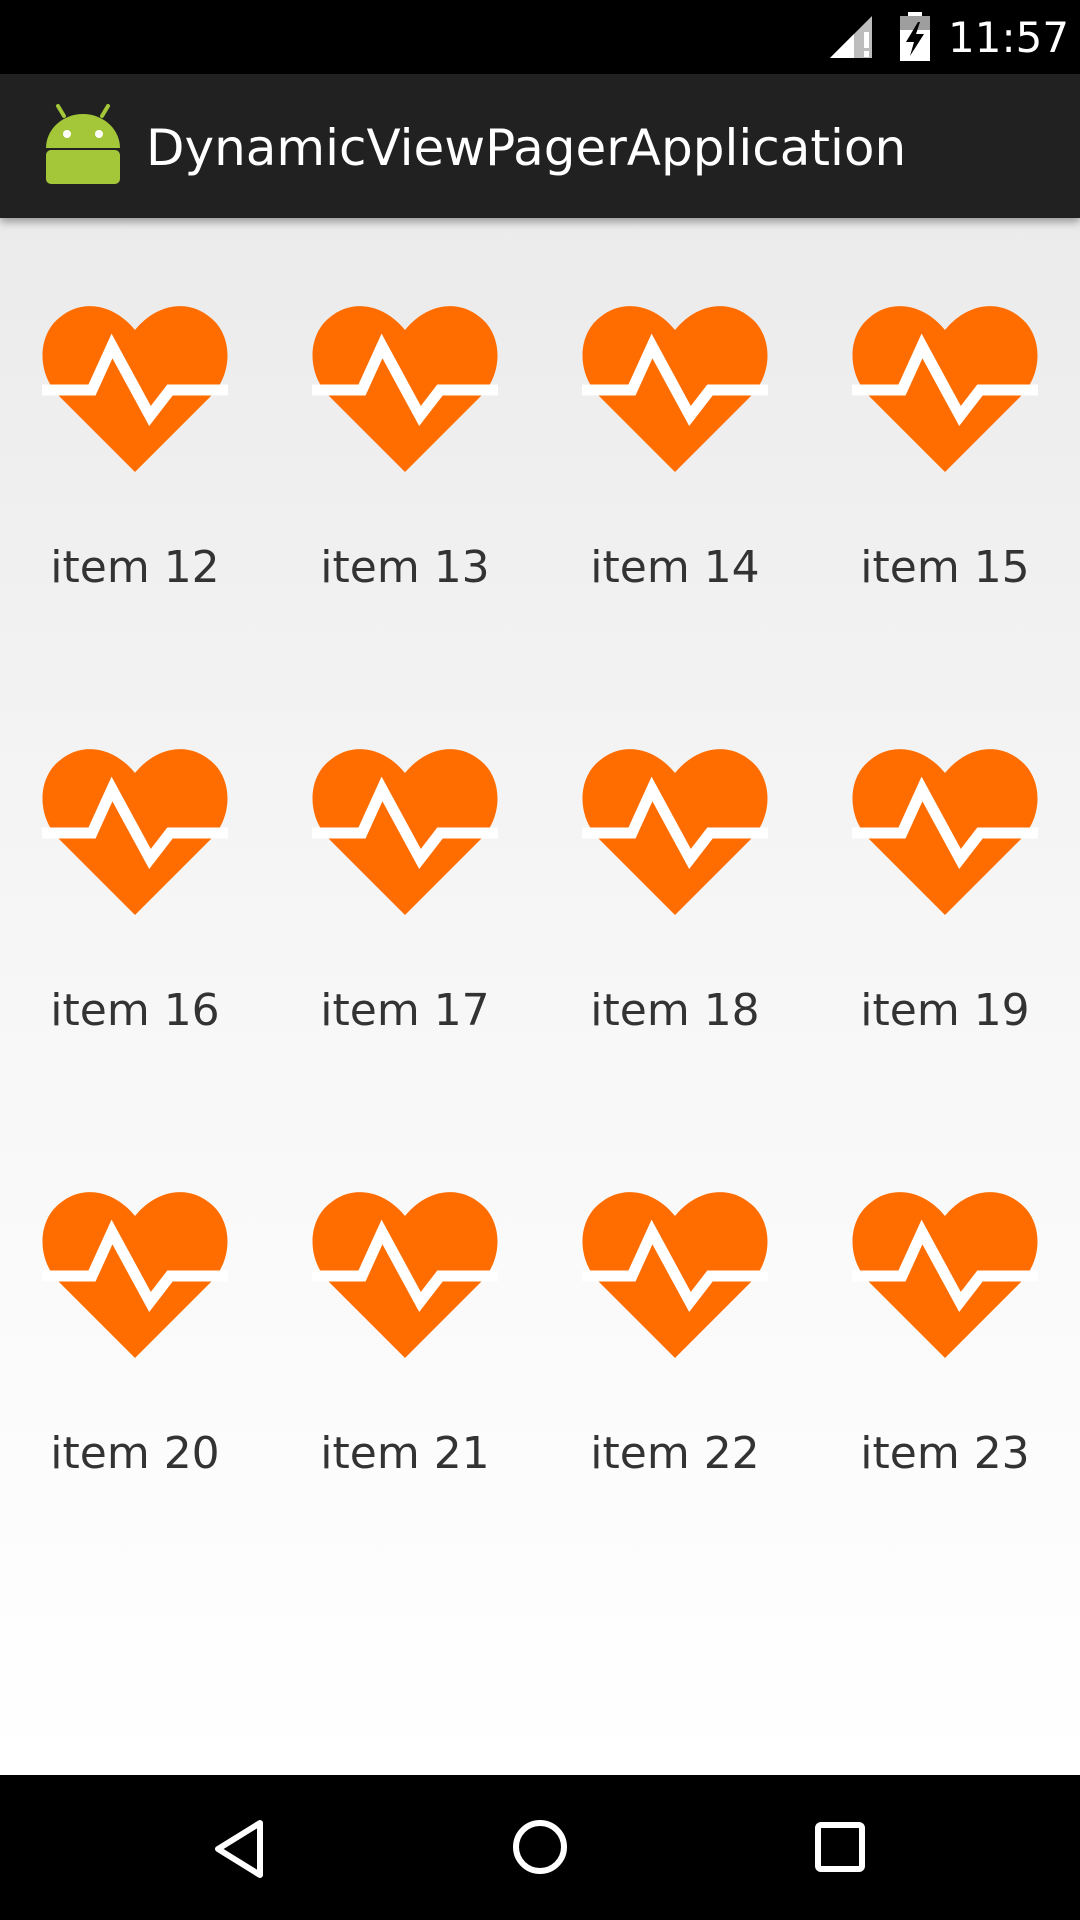 Image resolution: width=1080 pixels, height=1920 pixels. What do you see at coordinates (405, 567) in the screenshot?
I see `item-label: item 13` at bounding box center [405, 567].